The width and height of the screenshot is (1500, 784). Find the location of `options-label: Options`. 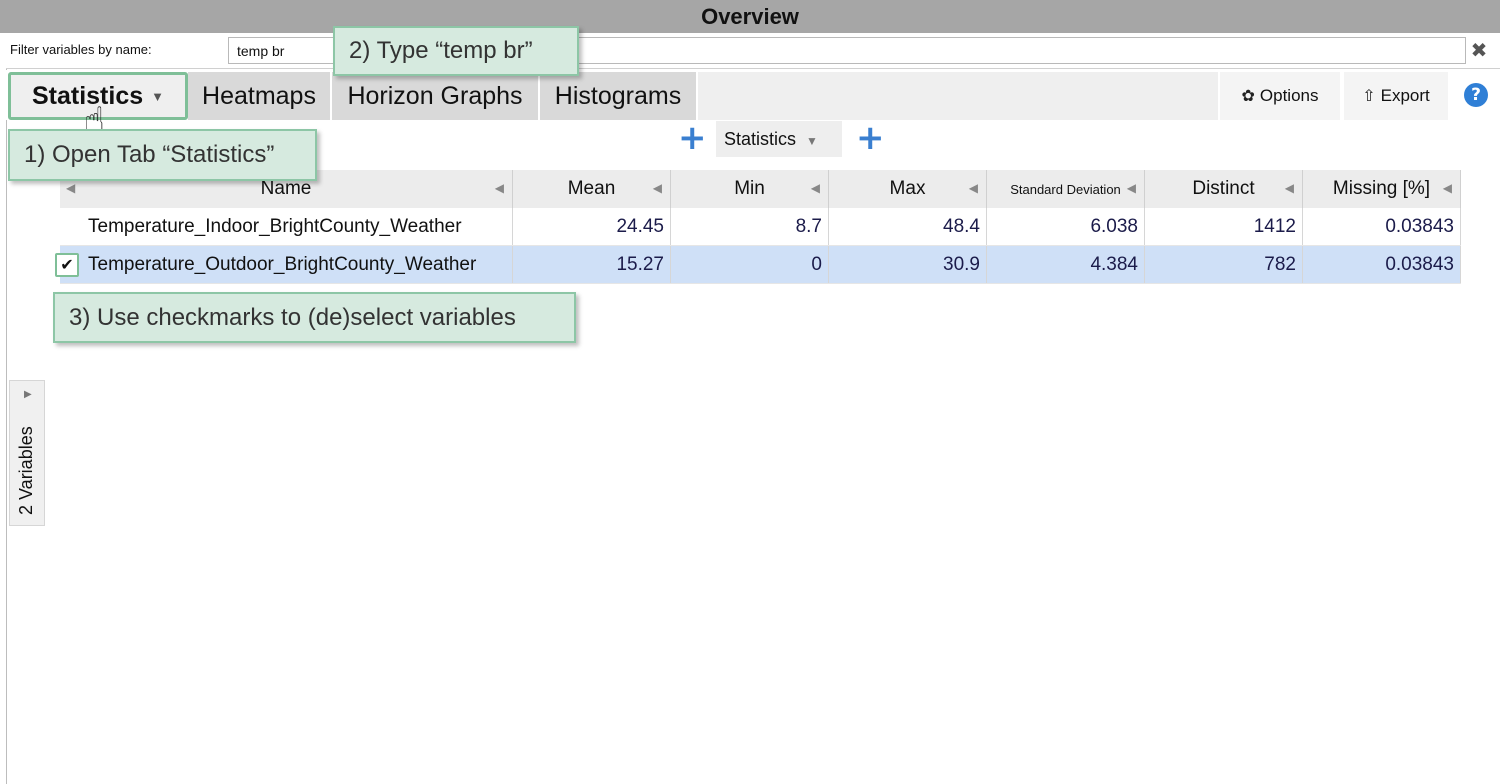

options-label: Options is located at coordinates (1289, 95).